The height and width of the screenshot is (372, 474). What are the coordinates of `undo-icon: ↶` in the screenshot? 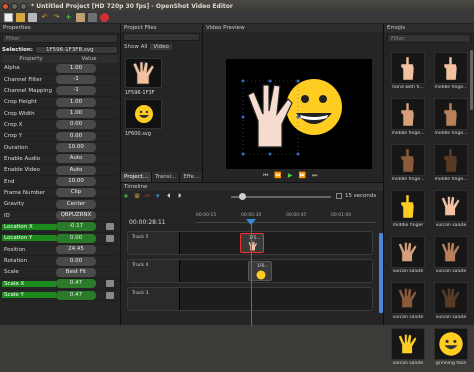 It's located at (44, 17).